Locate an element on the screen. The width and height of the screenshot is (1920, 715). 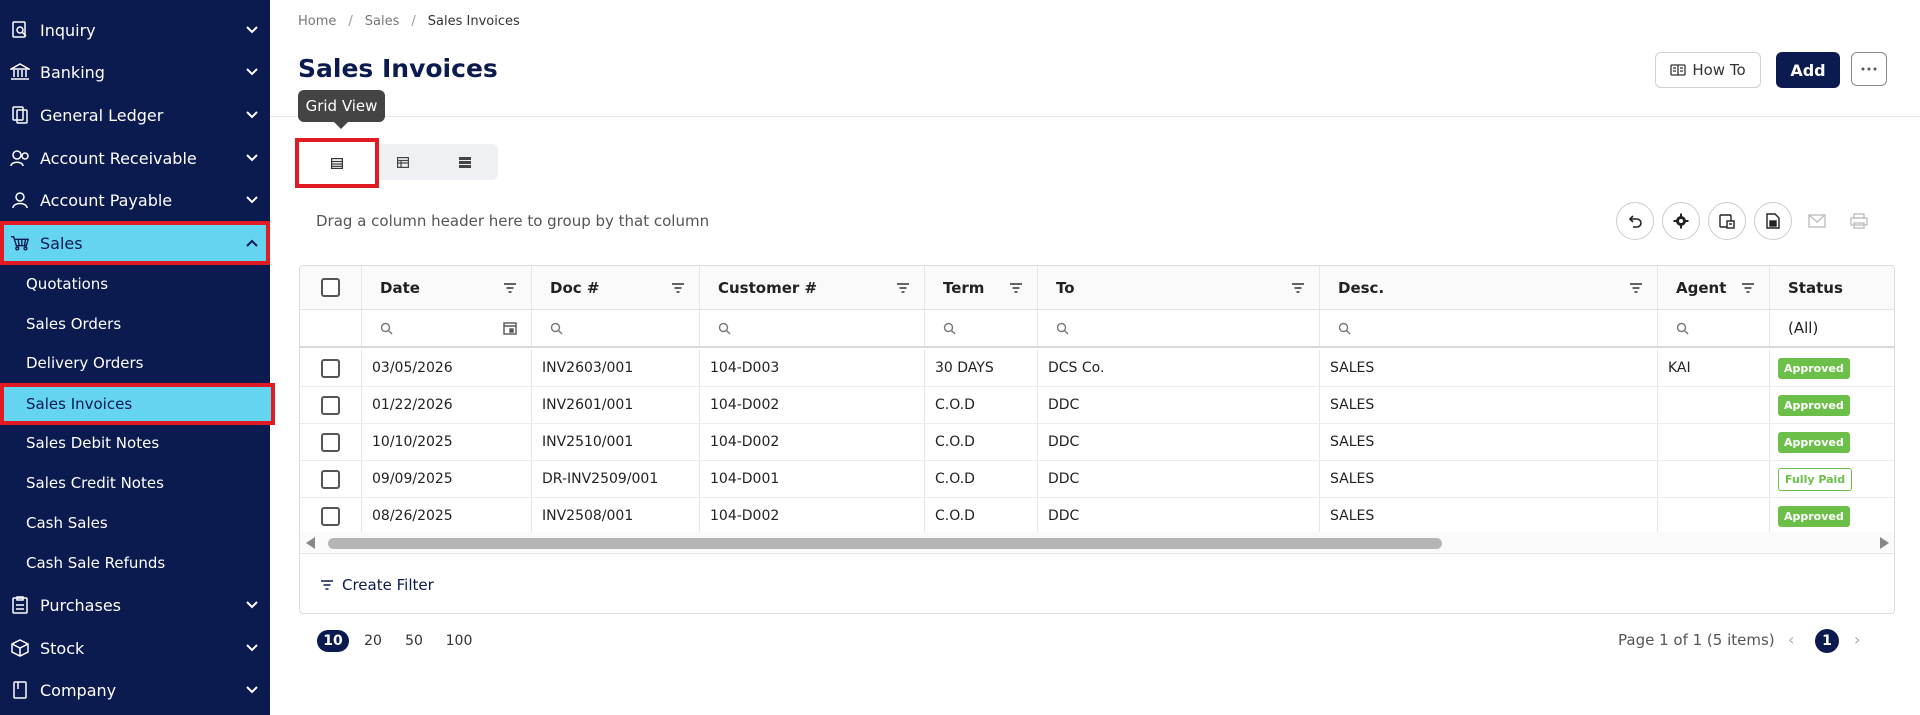
filter-cell-agent is located at coordinates (1714, 328).